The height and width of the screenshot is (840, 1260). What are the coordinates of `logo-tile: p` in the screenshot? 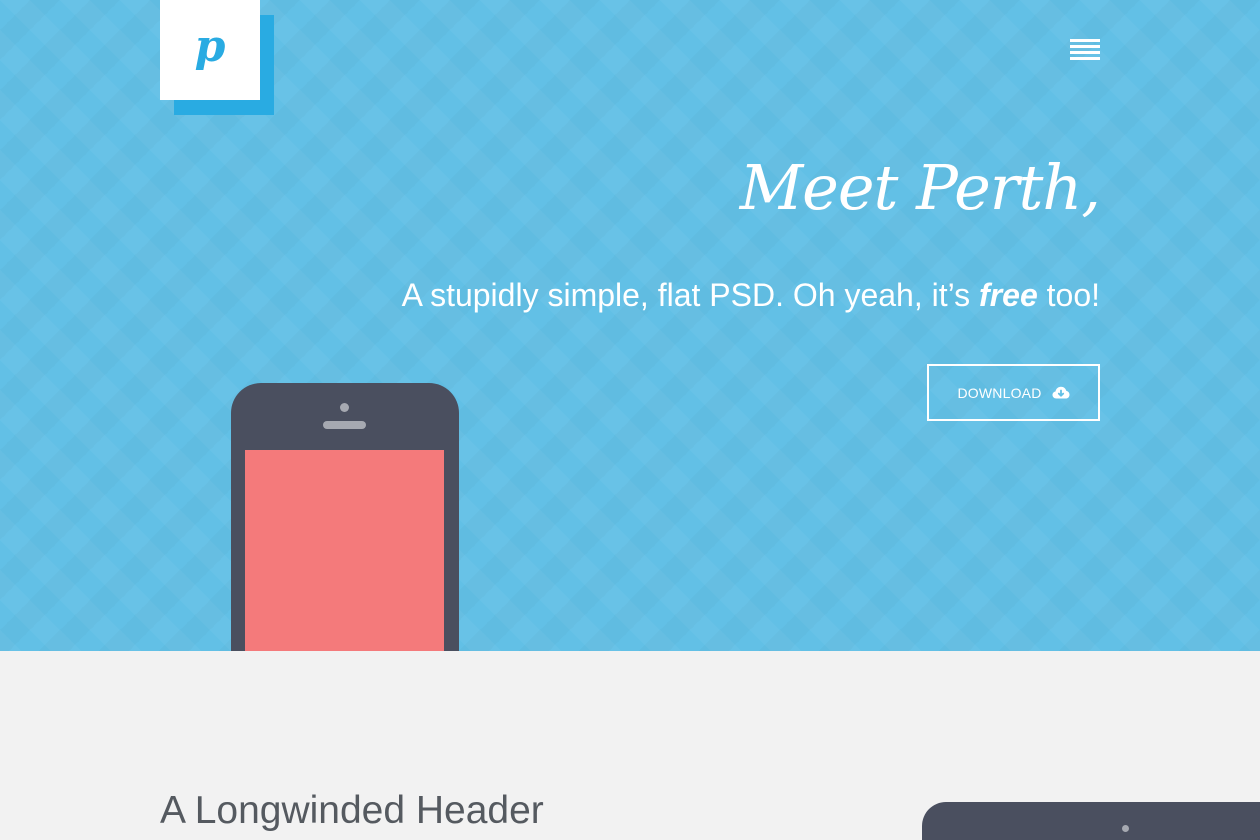 It's located at (210, 50).